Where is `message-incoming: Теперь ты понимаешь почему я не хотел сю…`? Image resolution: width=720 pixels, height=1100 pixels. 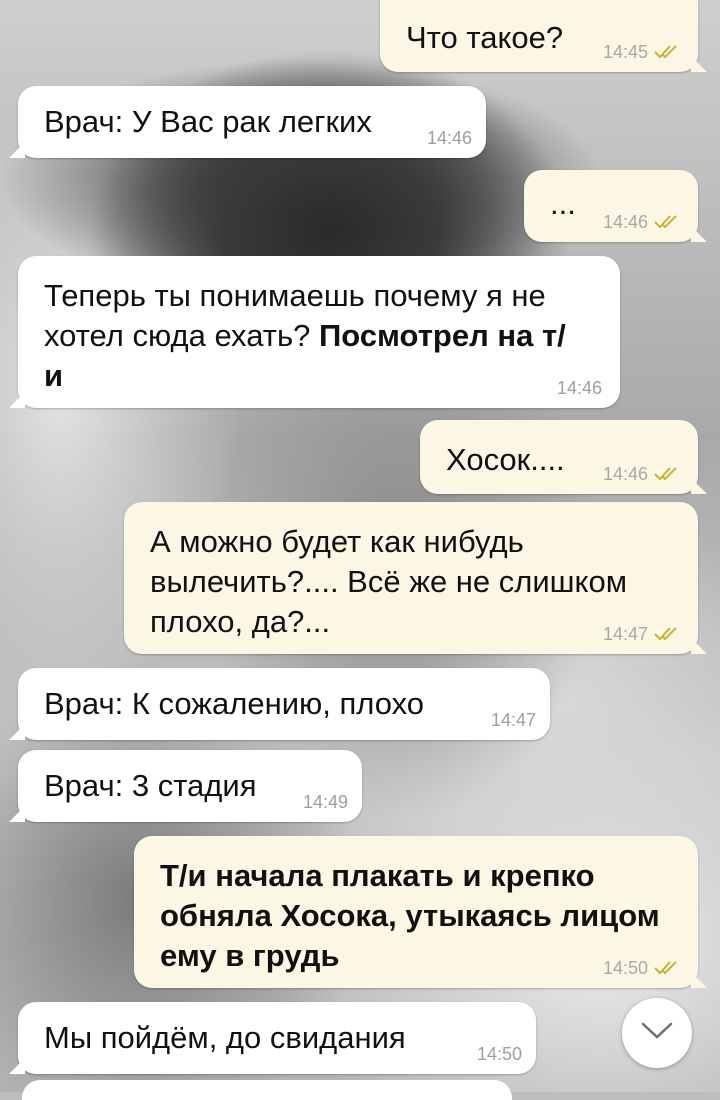 message-incoming: Теперь ты понимаешь почему я не хотел сю… is located at coordinates (314, 332).